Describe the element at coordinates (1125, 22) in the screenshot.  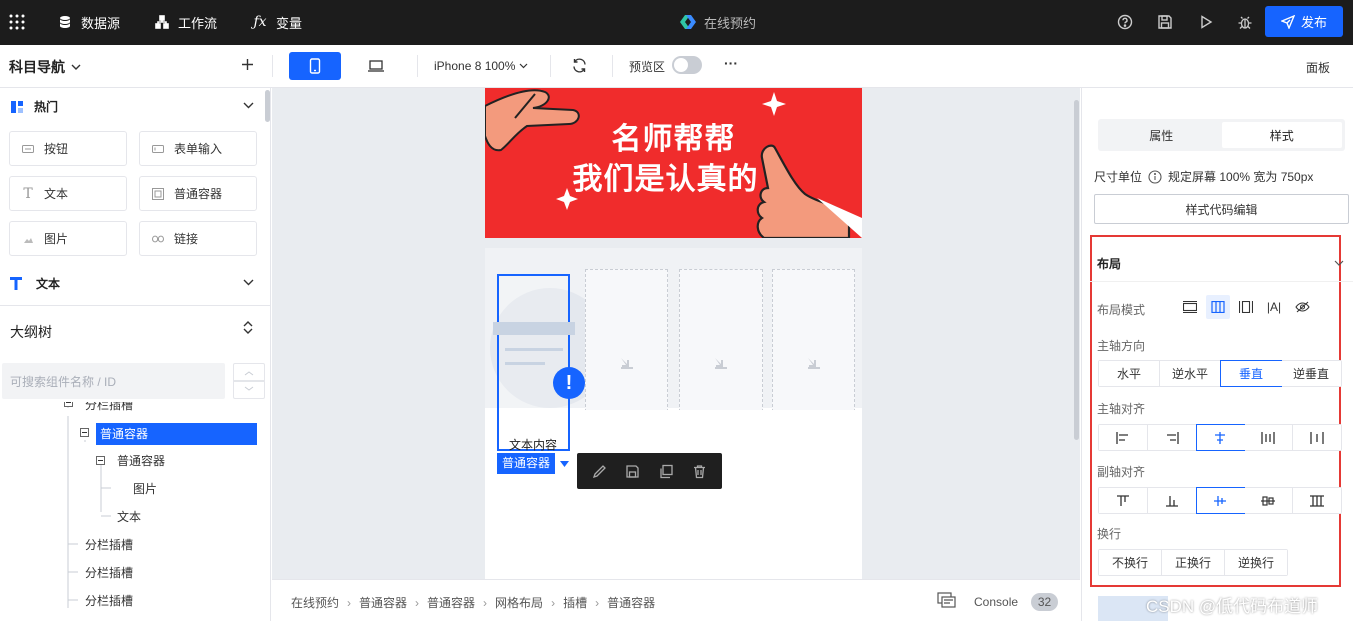
I see `help-icon` at that location.